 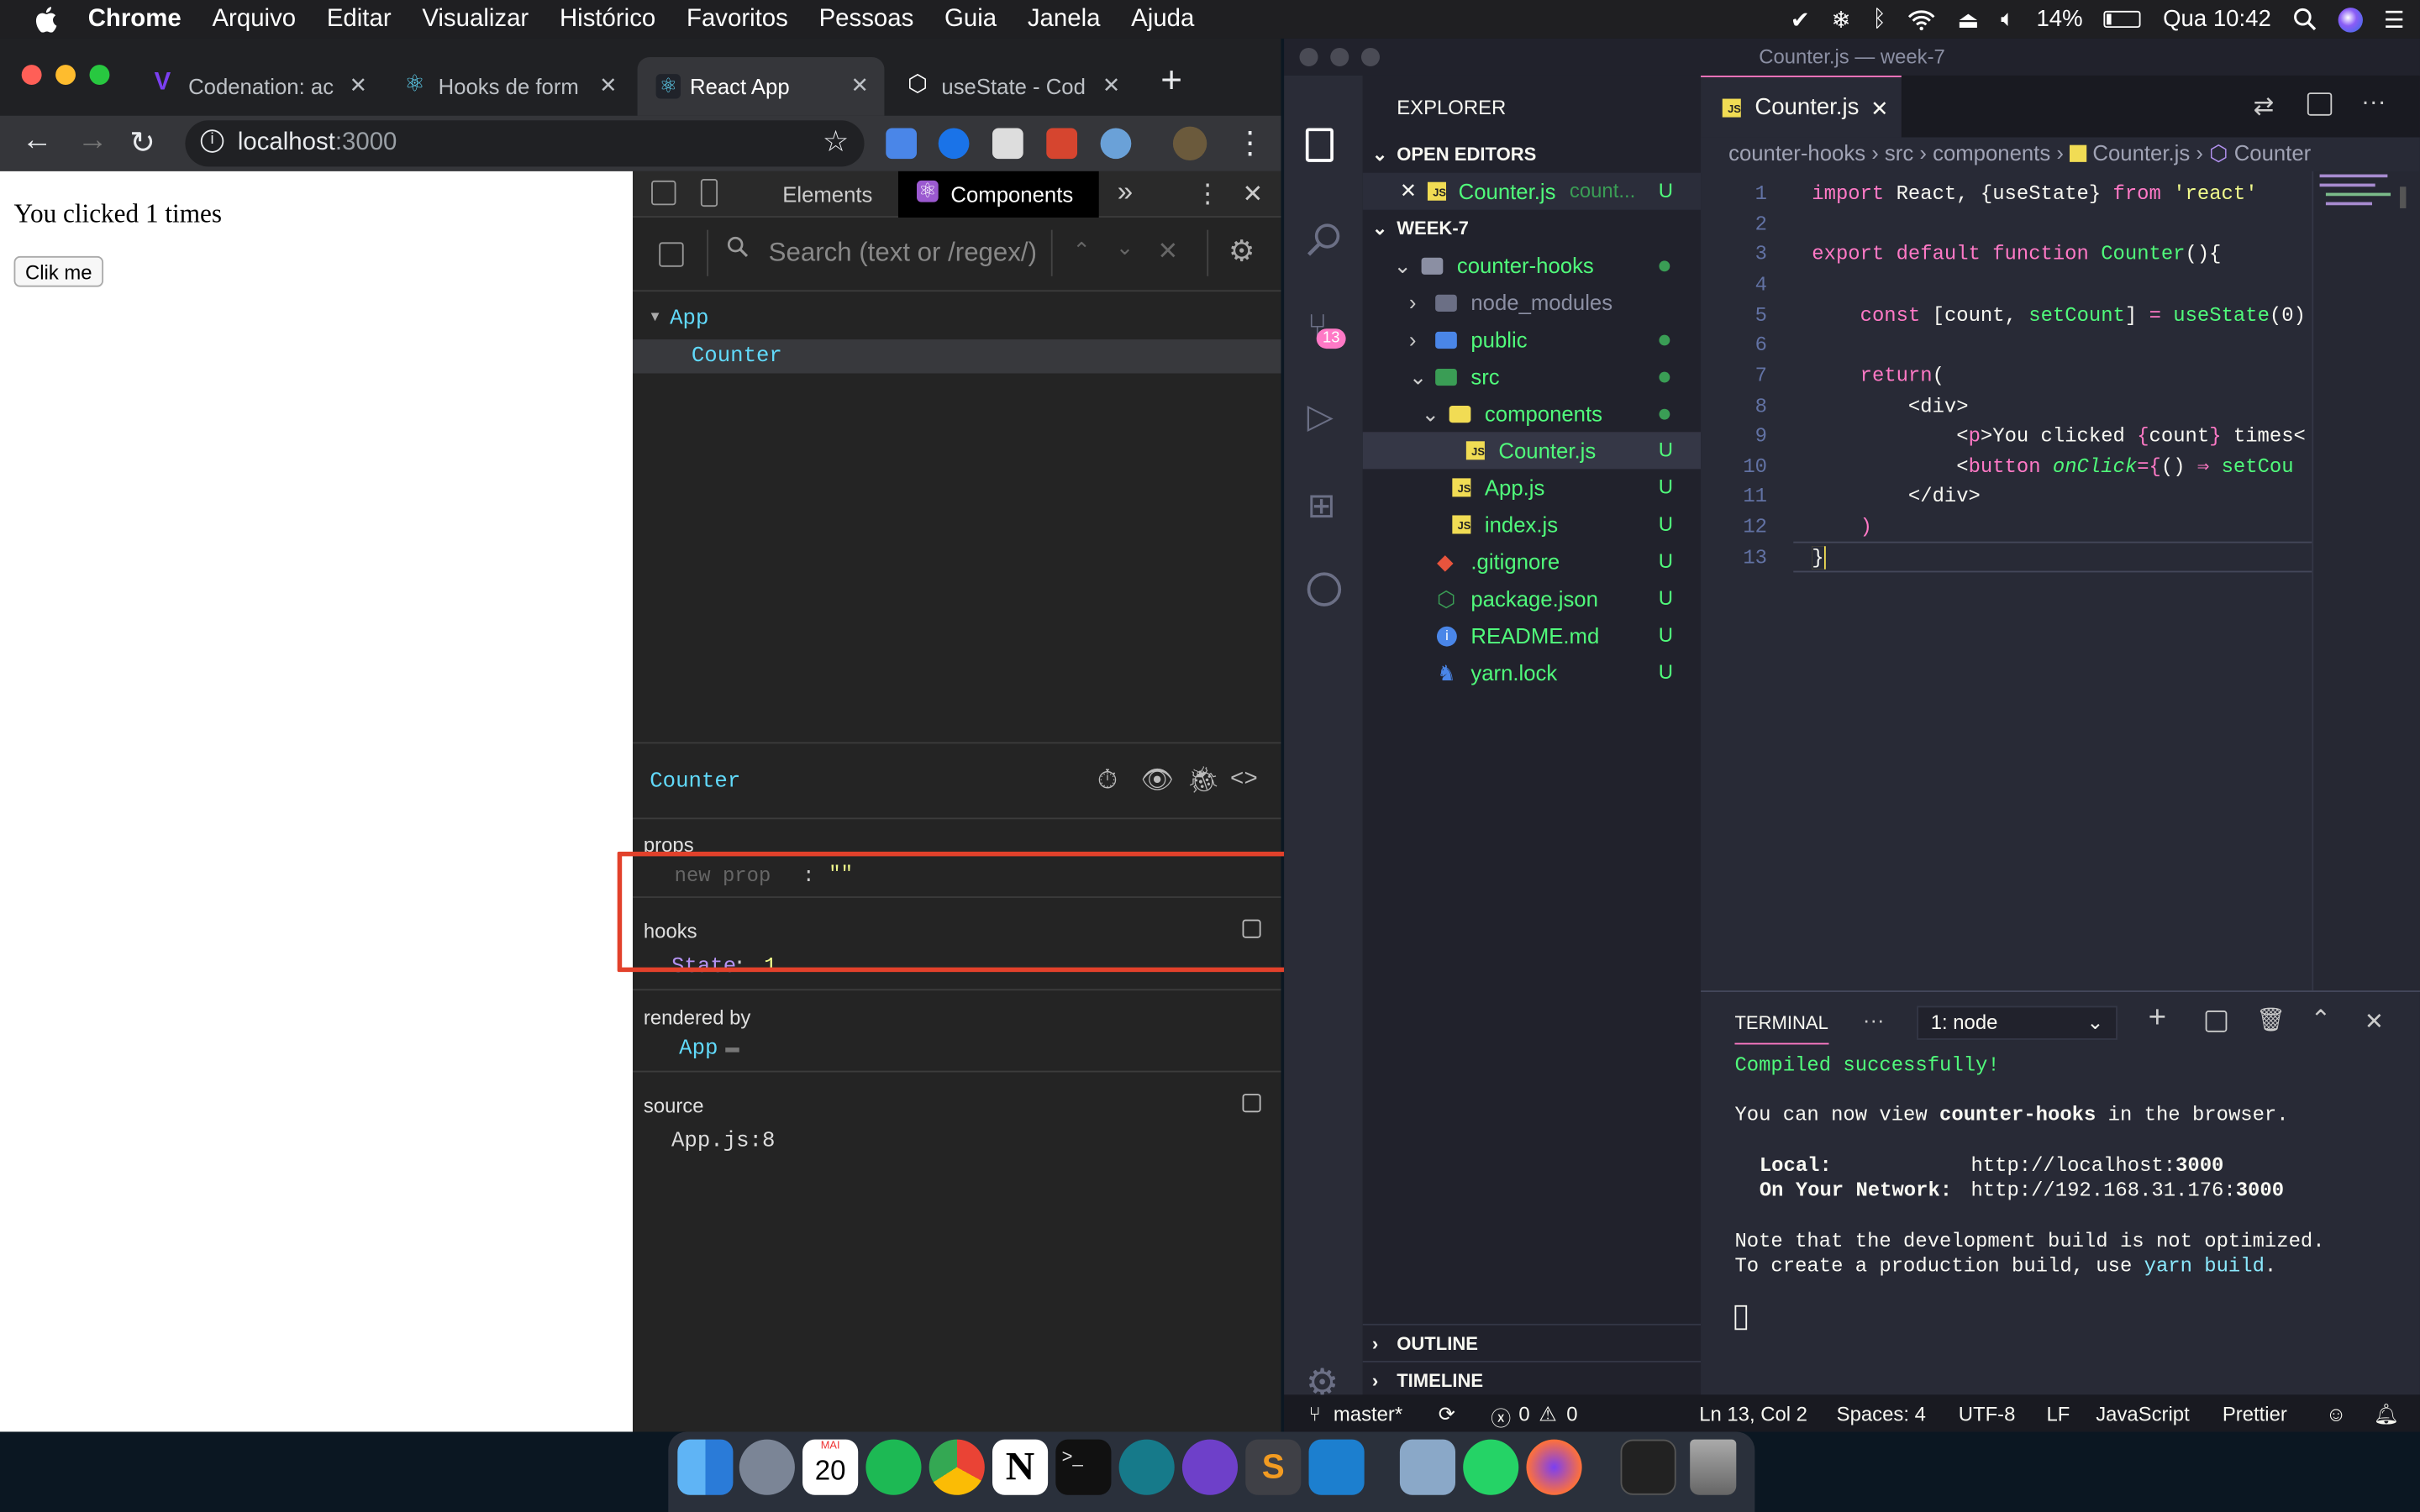 What do you see at coordinates (1922, 19) in the screenshot?
I see `wifi-icon` at bounding box center [1922, 19].